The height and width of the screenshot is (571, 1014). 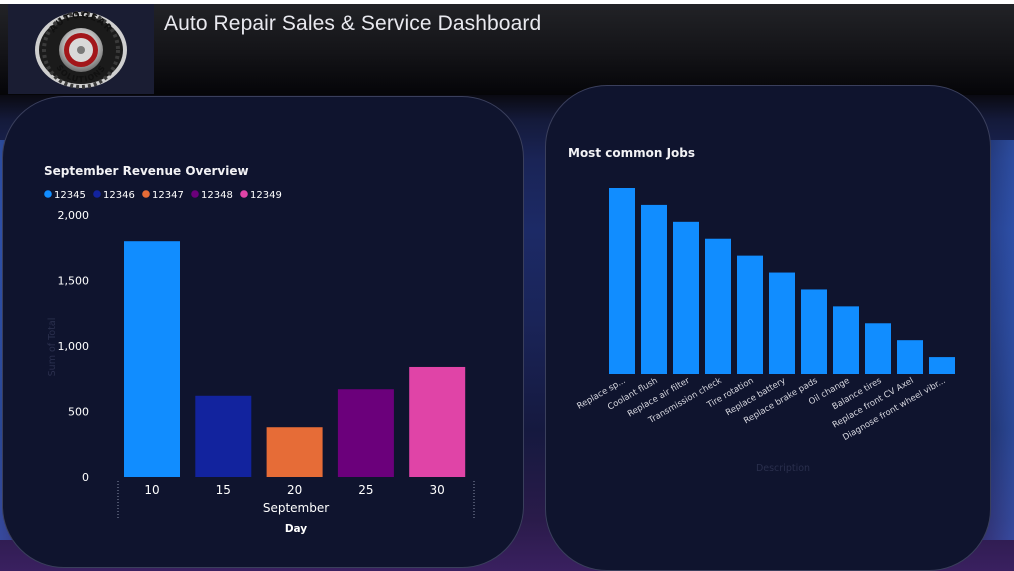 What do you see at coordinates (365, 490) in the screenshot?
I see `x-tick-label: 25` at bounding box center [365, 490].